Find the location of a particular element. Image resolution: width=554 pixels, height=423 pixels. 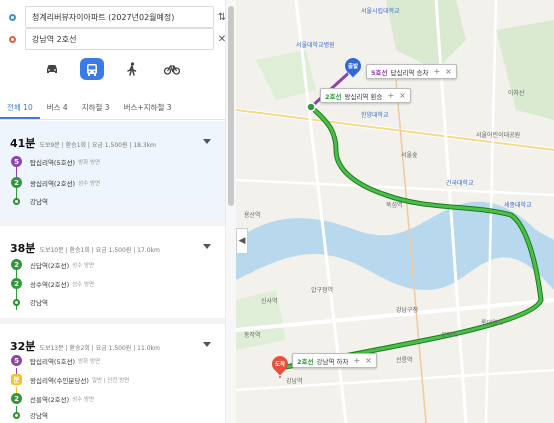

suin-bundang-line-badge: 분 is located at coordinates (16, 379).